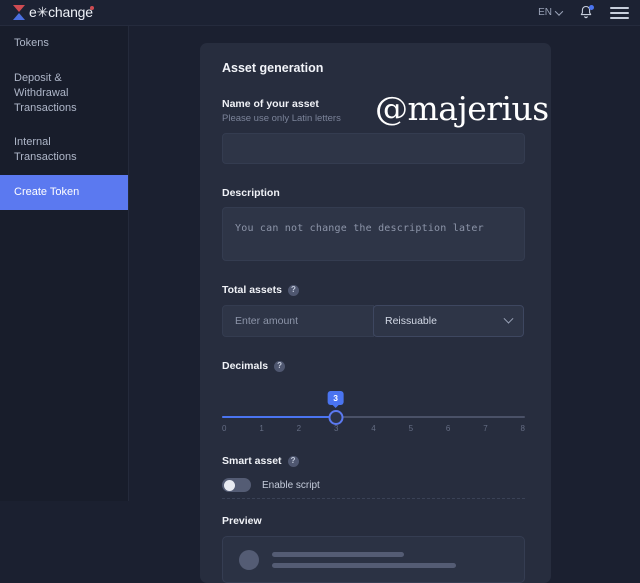 The width and height of the screenshot is (640, 583). Describe the element at coordinates (273, 68) in the screenshot. I see `page-title: Asset generation` at that location.